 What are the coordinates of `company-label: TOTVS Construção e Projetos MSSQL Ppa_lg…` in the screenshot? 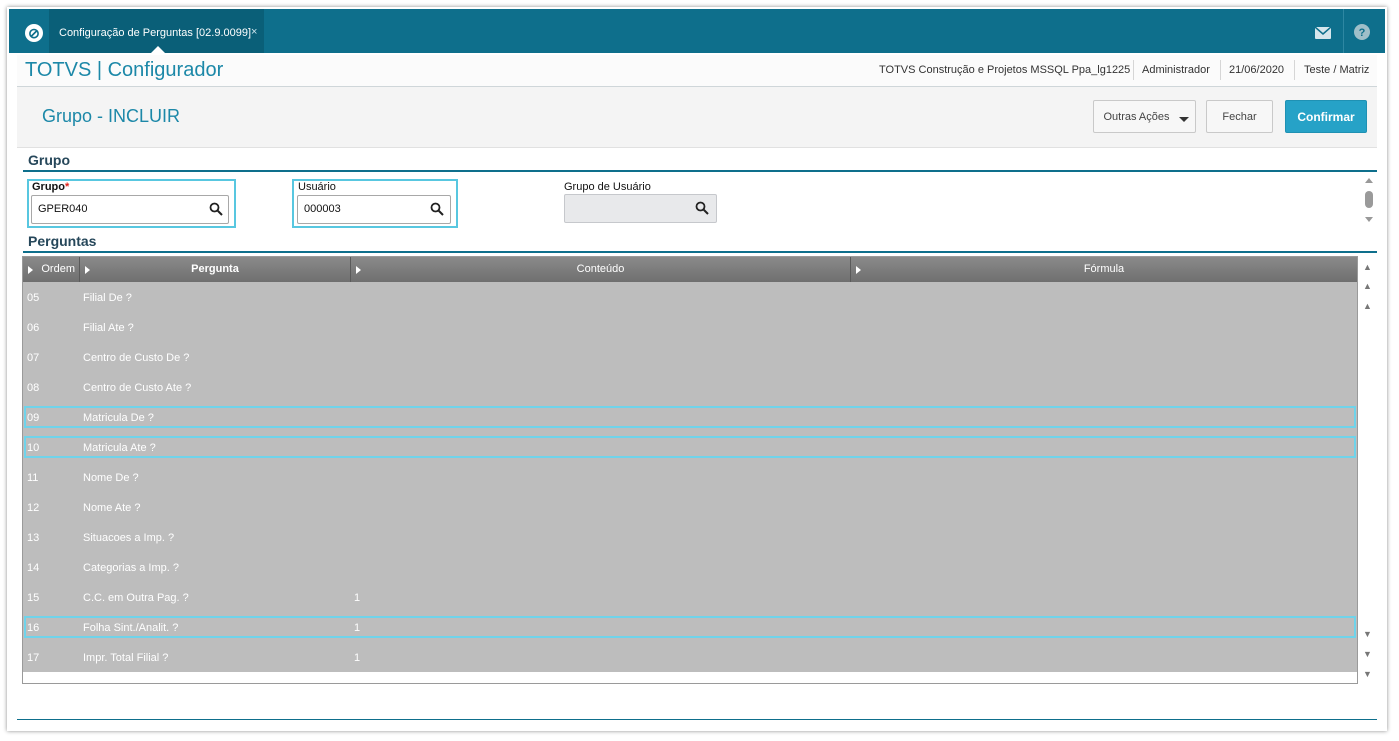 It's located at (1004, 70).